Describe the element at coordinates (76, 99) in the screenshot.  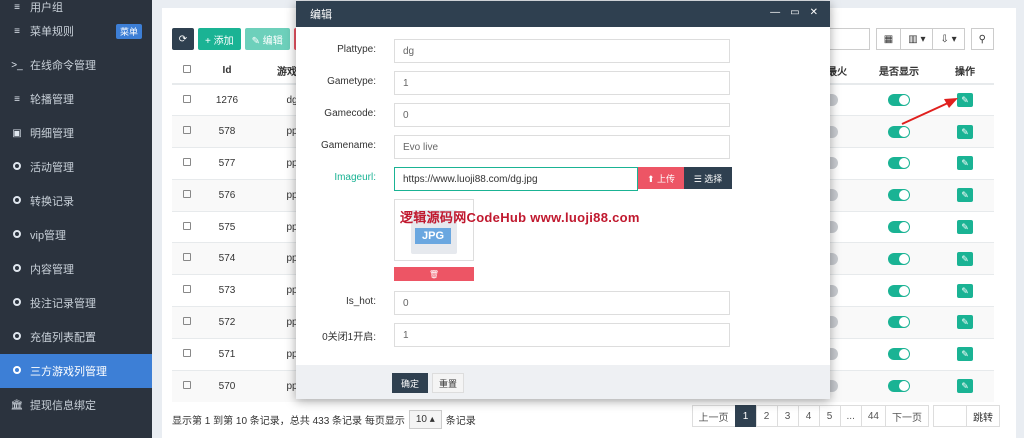
I see `sidebar-item-carousel: ≡ 轮播管理` at that location.